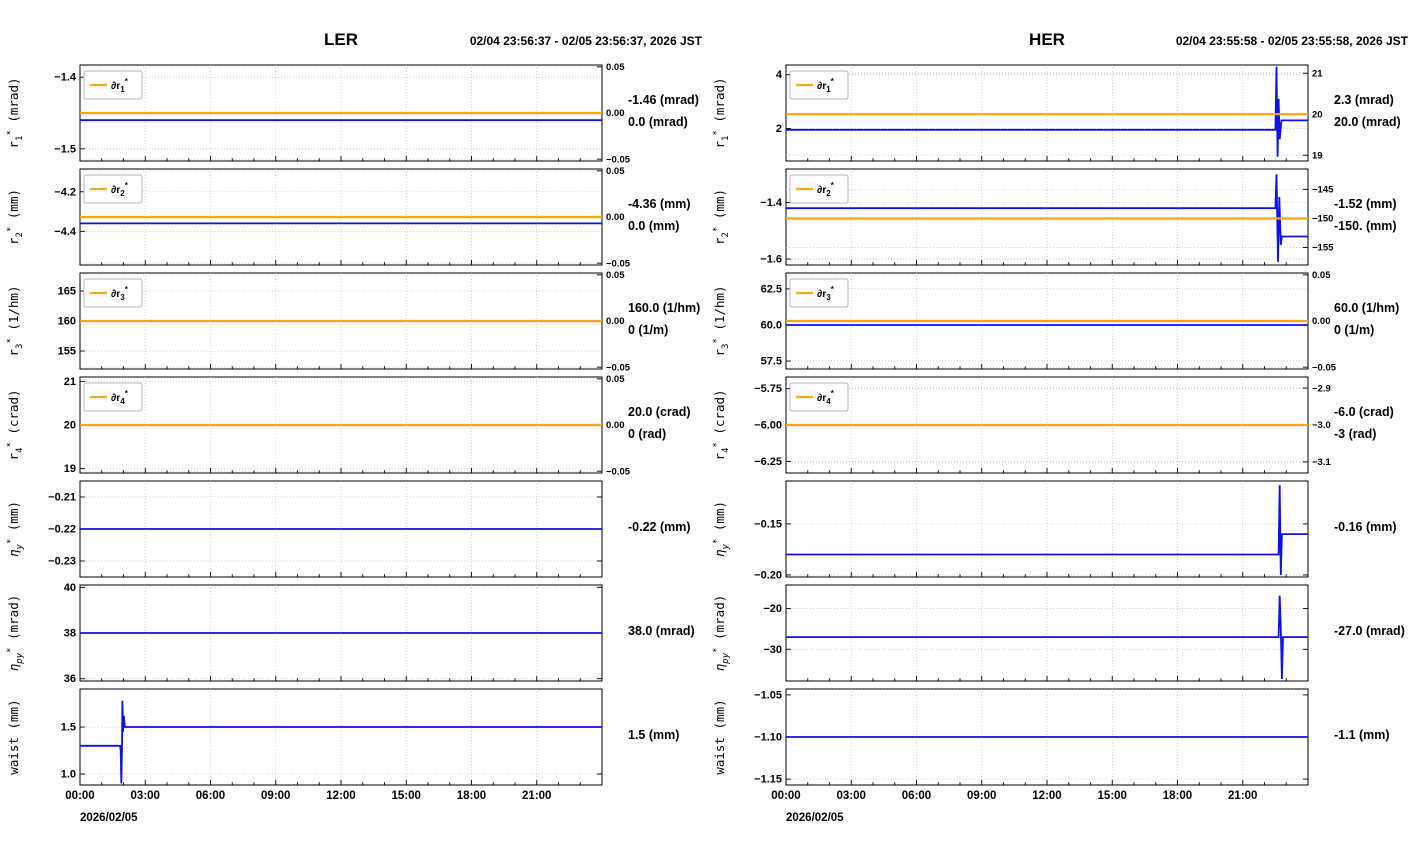  Describe the element at coordinates (1365, 204) in the screenshot. I see `value-label-blue: -1.52 (mm)` at that location.